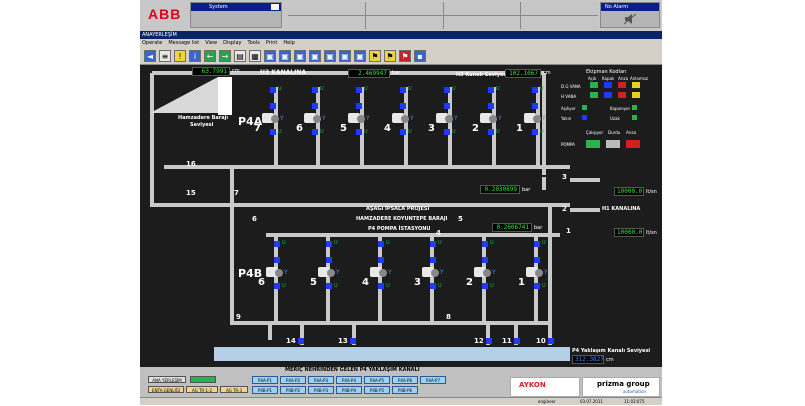 This screenshot has width=805, height=406. Describe the element at coordinates (202, 389) in the screenshot. I see `ag-tr-1-2-button: AG TR-1-2` at that location.